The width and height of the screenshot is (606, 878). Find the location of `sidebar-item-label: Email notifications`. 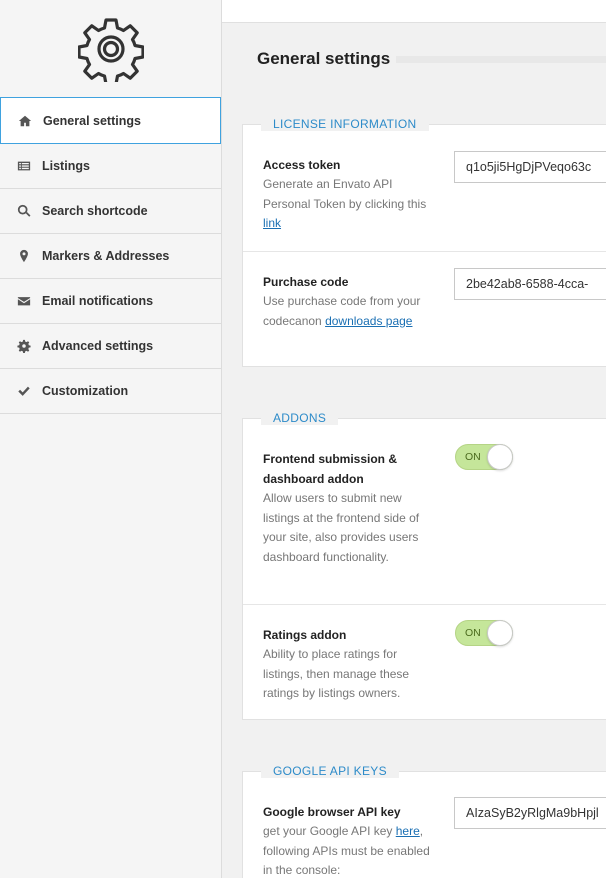

sidebar-item-label: Email notifications is located at coordinates (98, 301).